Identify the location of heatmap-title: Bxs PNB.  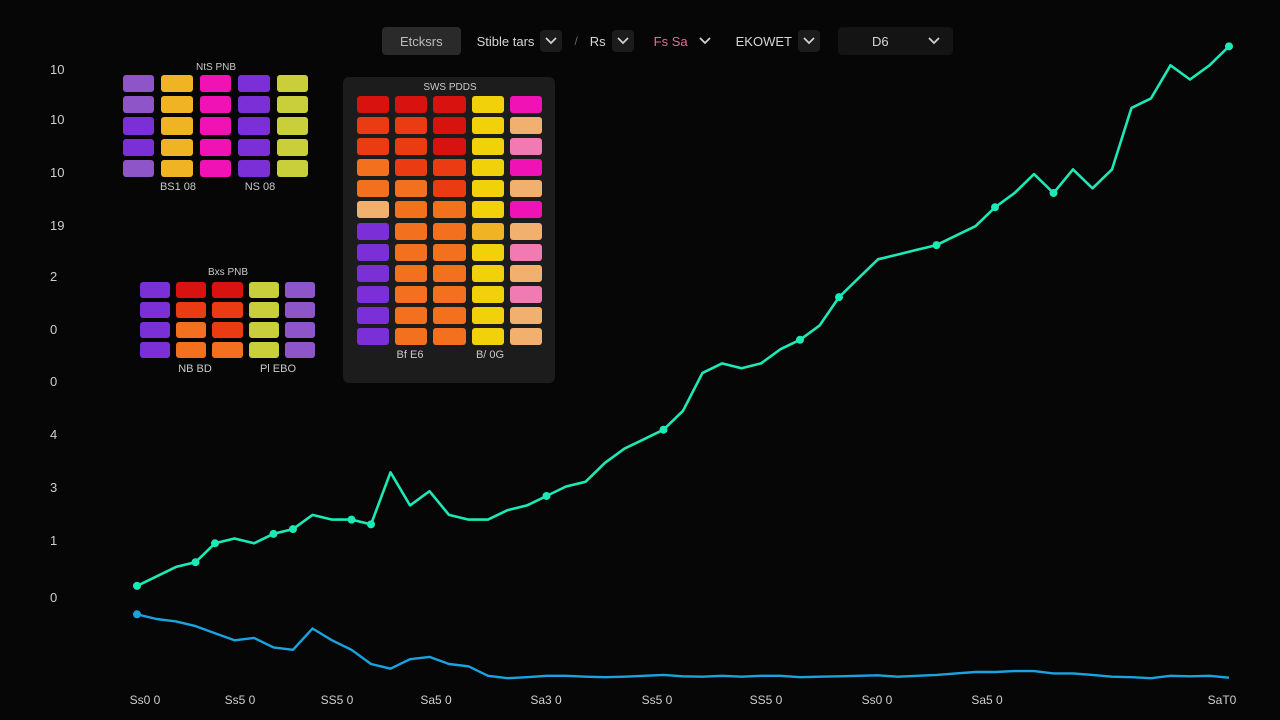
(228, 272).